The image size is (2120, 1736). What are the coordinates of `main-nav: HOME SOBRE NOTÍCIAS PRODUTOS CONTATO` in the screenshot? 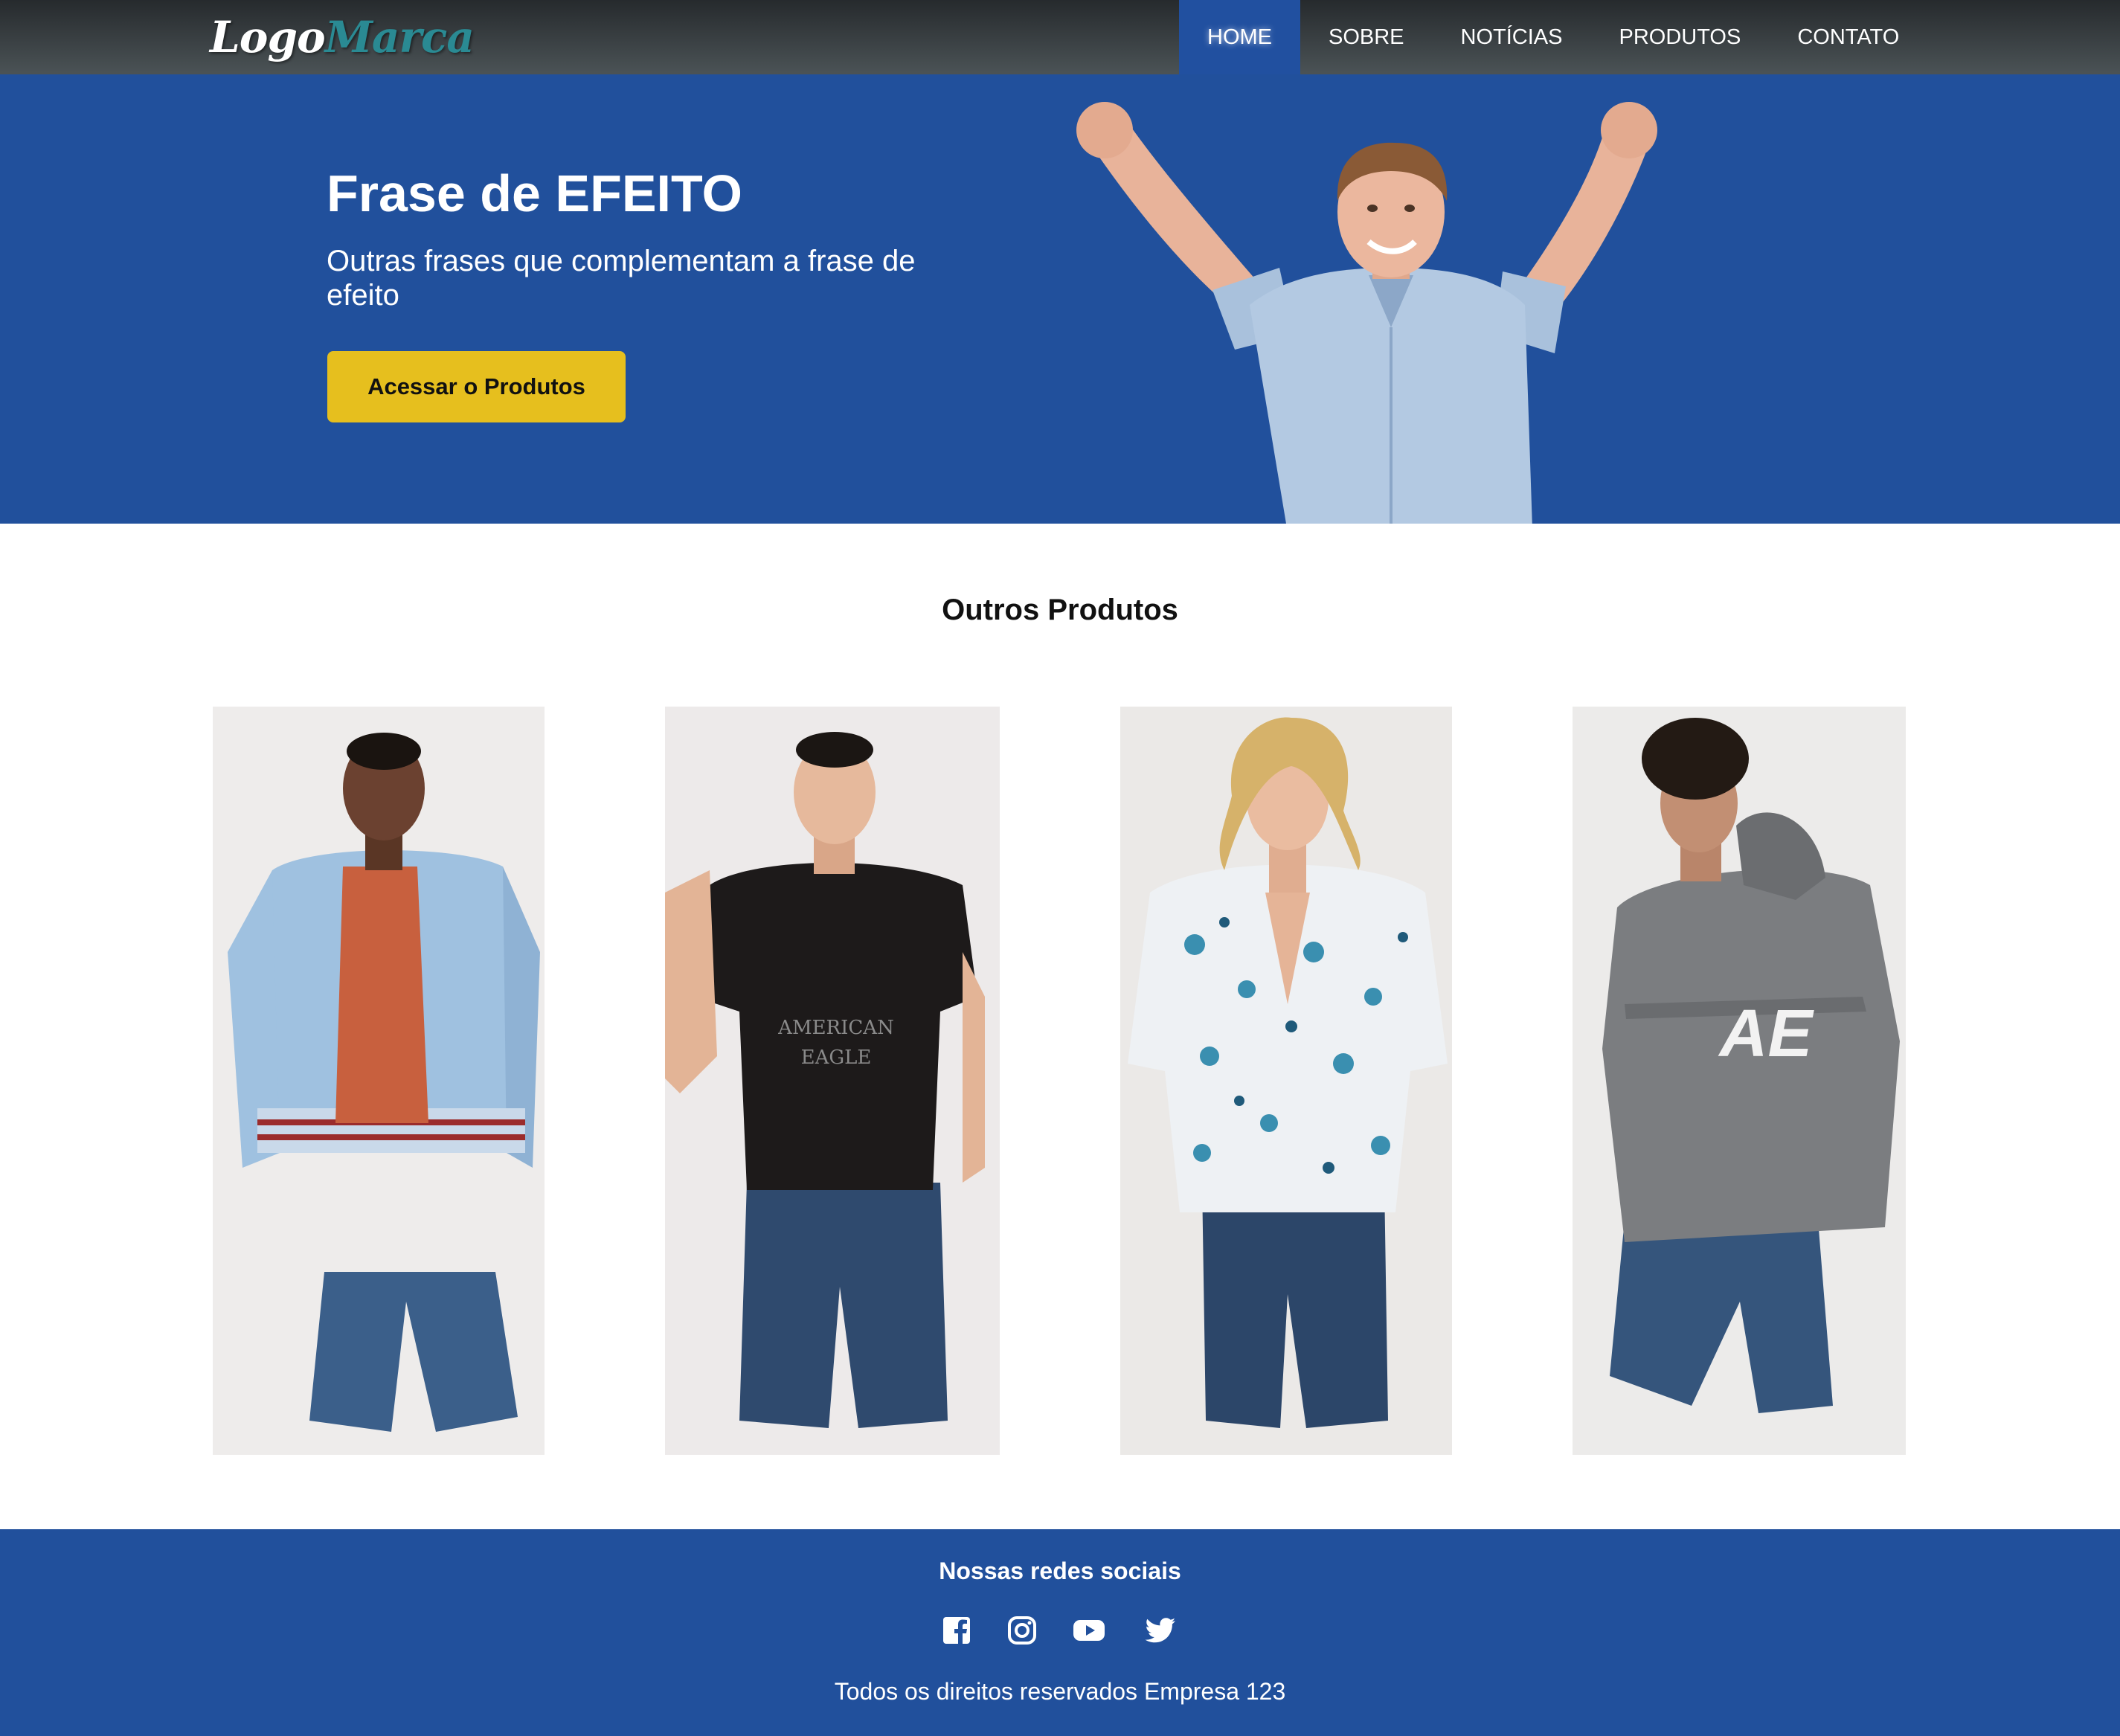 It's located at (1553, 37).